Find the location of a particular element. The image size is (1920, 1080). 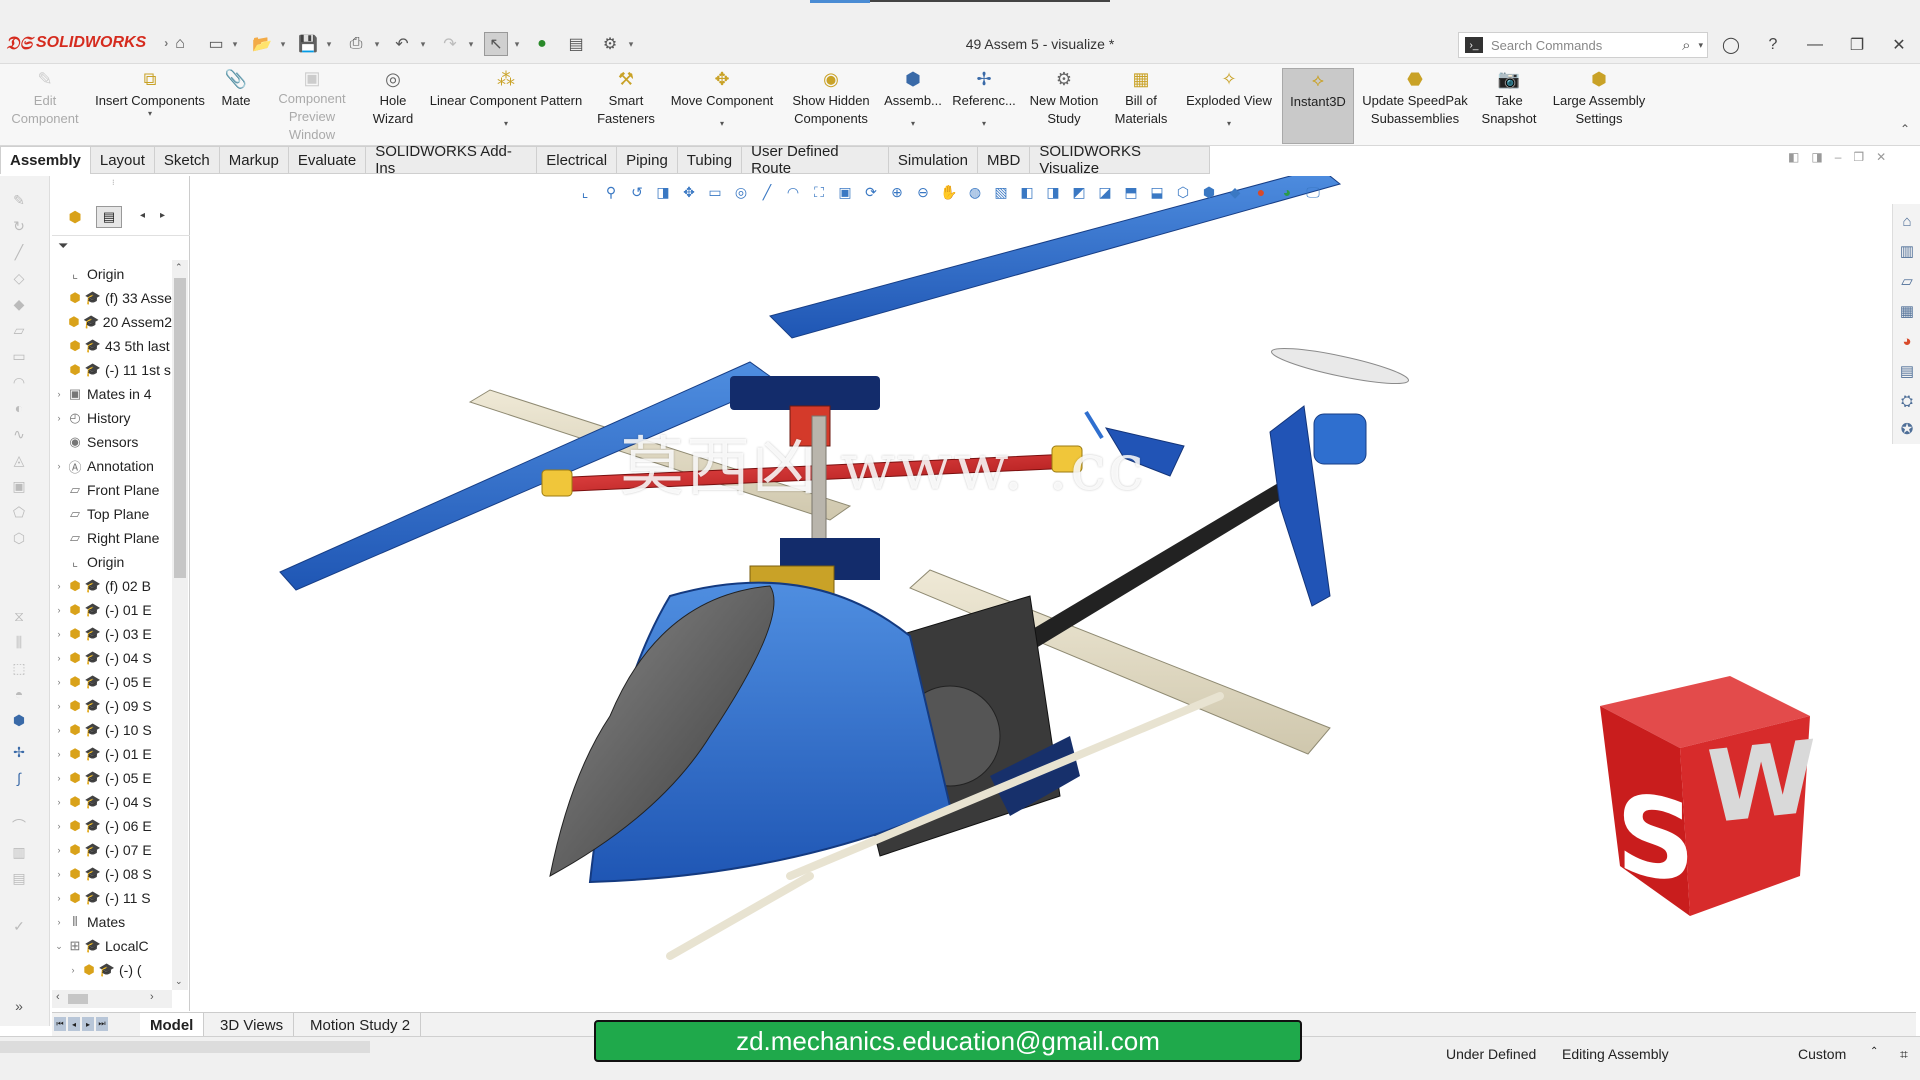

isometric-view-icon: ⬡ is located at coordinates (1183, 192).